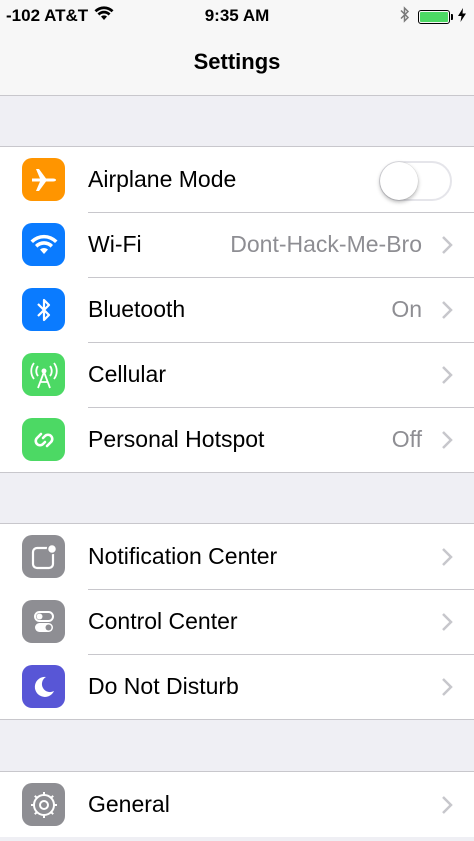 The width and height of the screenshot is (474, 841). I want to click on settings-row-label: Wi-Fi, so click(115, 244).